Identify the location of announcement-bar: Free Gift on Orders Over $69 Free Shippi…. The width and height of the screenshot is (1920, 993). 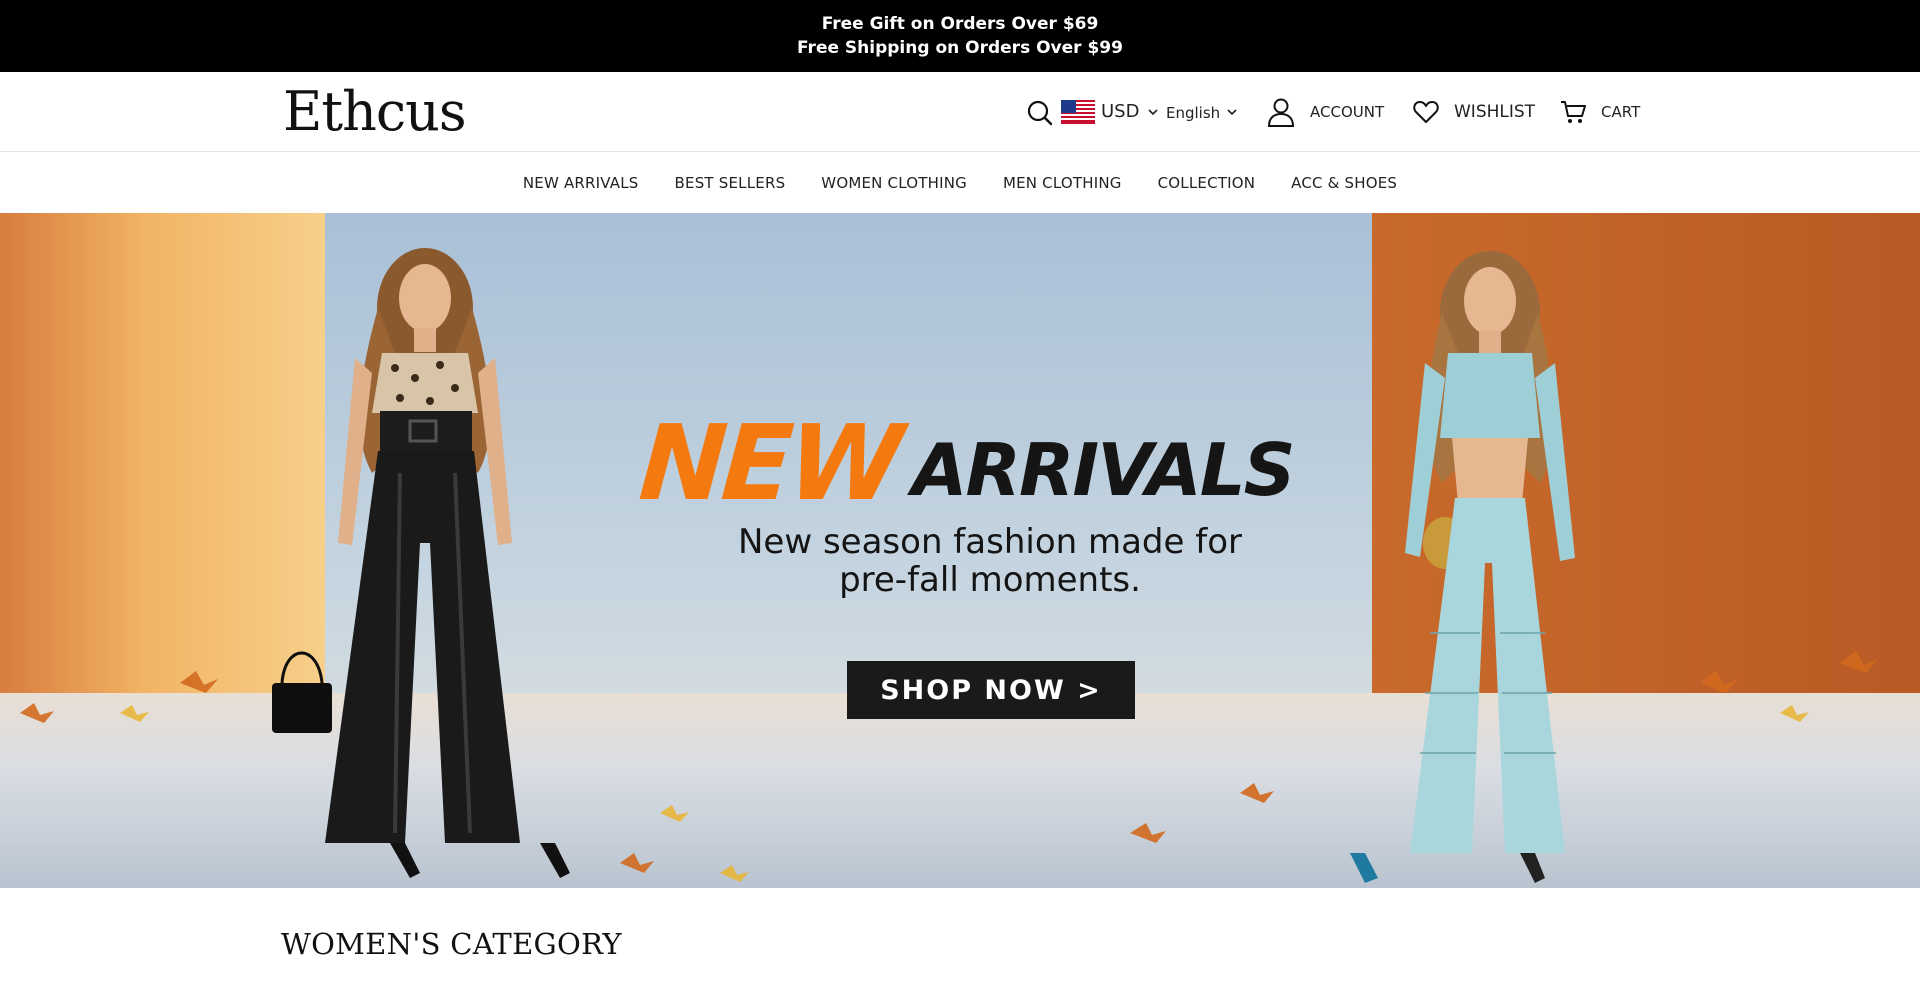
(960, 36).